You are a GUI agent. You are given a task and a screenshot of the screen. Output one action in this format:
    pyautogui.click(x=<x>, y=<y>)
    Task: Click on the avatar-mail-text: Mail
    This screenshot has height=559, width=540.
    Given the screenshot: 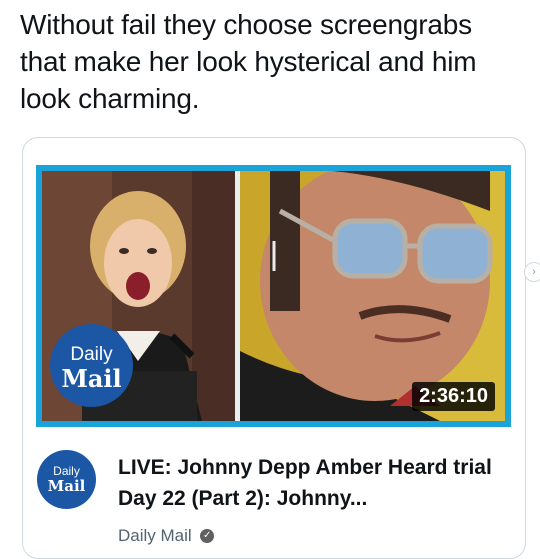 What is the action you would take?
    pyautogui.click(x=66, y=486)
    